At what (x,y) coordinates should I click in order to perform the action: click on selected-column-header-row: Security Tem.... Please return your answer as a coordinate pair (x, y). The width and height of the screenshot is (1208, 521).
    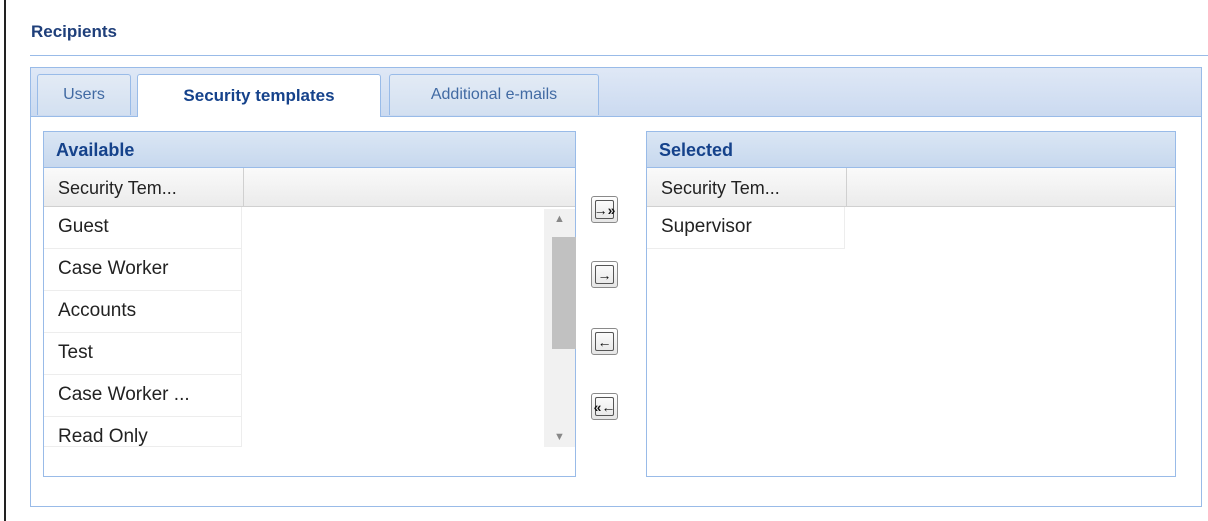
    Looking at the image, I should click on (911, 187).